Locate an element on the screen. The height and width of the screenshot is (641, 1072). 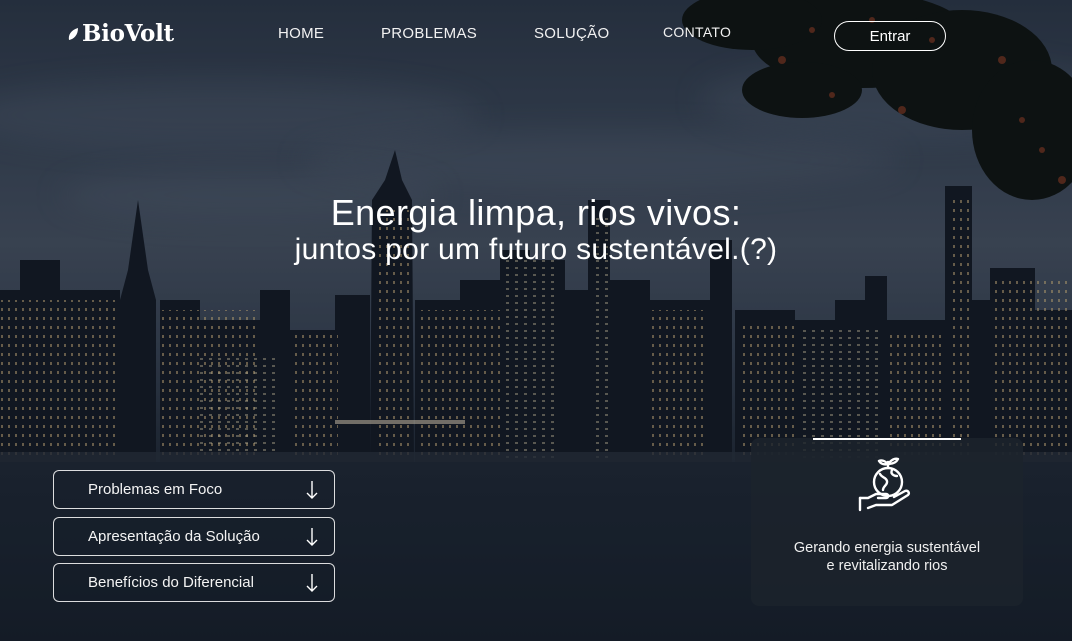
nav-home: HOME is located at coordinates (301, 33).